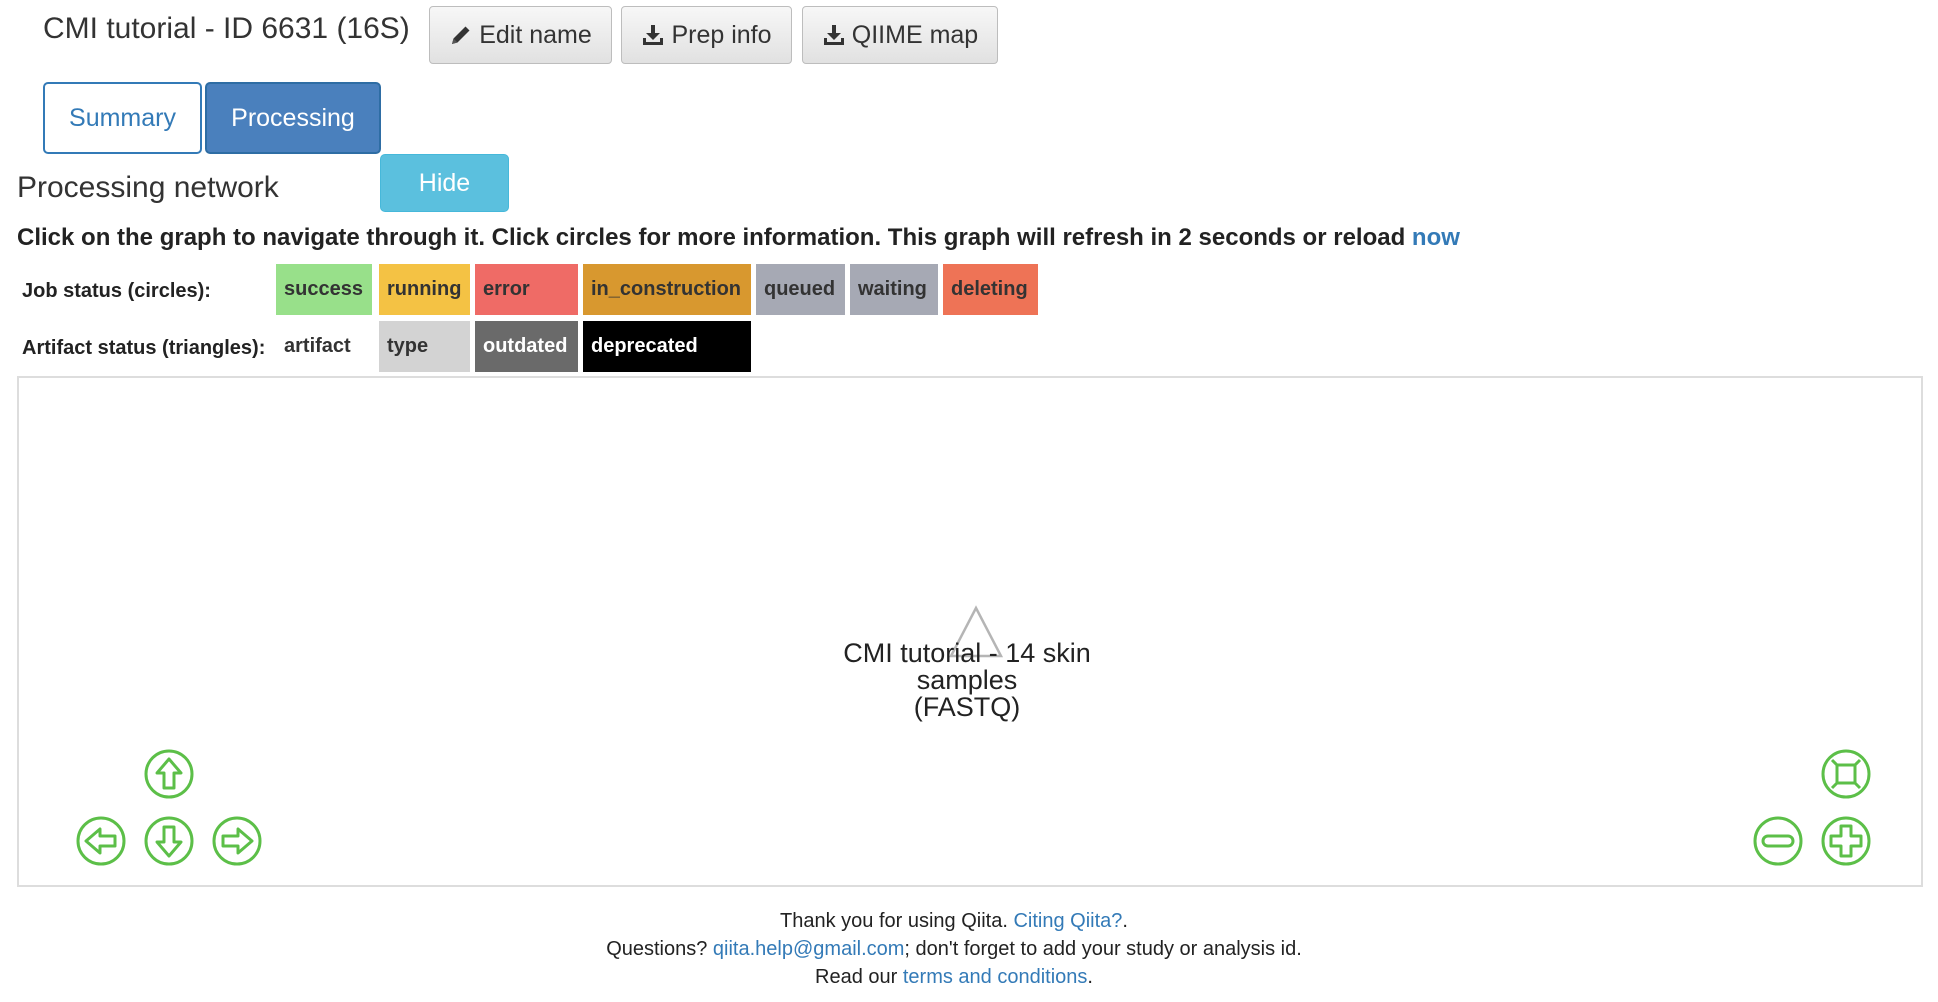 The image size is (1938, 1002). What do you see at coordinates (148, 187) in the screenshot?
I see `section-title: Processing network` at bounding box center [148, 187].